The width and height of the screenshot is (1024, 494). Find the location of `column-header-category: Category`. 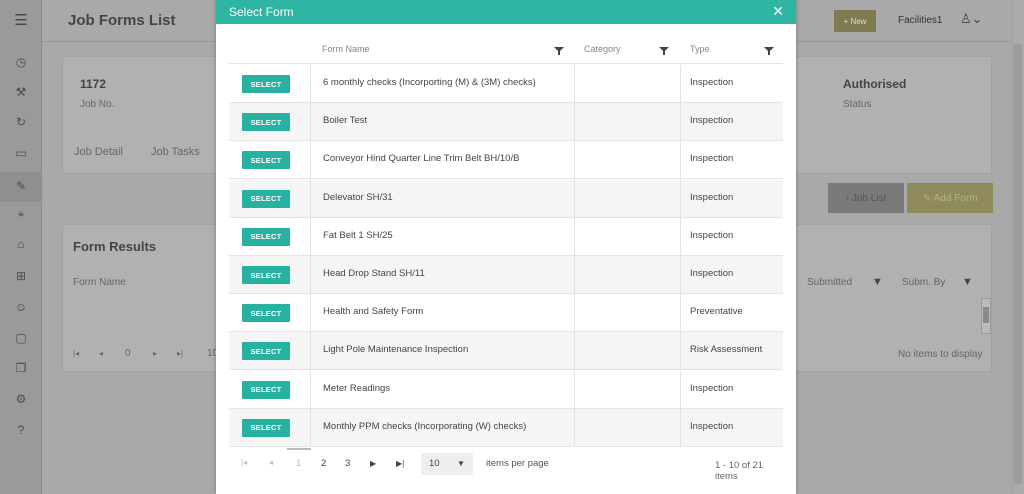

column-header-category: Category is located at coordinates (602, 49).